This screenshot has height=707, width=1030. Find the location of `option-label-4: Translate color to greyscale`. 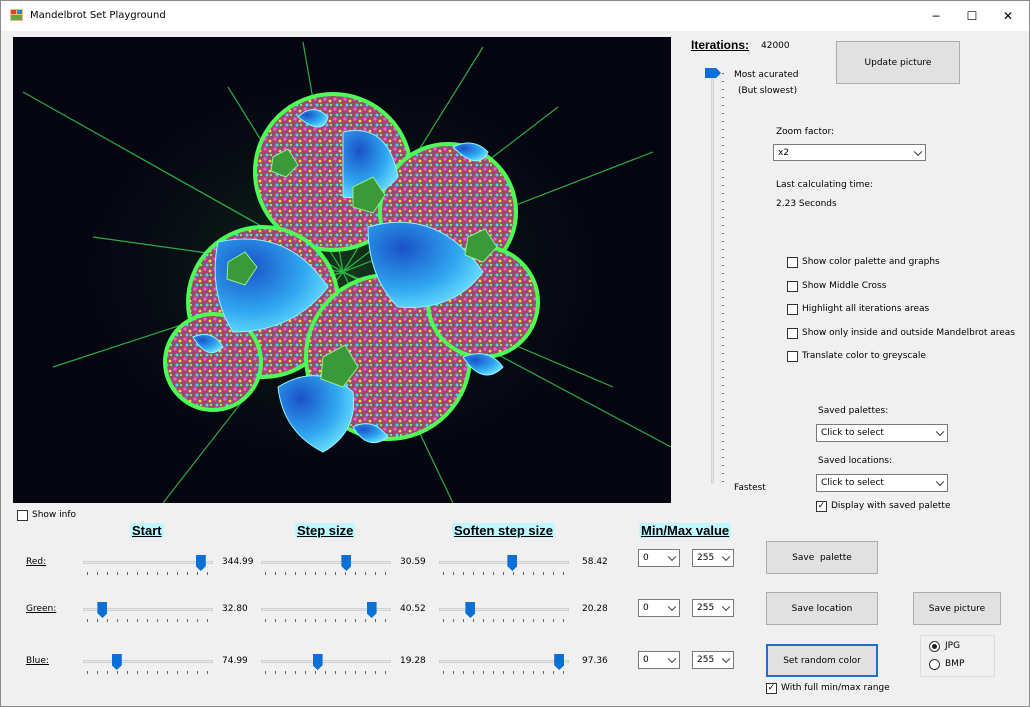

option-label-4: Translate color to greyscale is located at coordinates (864, 356).